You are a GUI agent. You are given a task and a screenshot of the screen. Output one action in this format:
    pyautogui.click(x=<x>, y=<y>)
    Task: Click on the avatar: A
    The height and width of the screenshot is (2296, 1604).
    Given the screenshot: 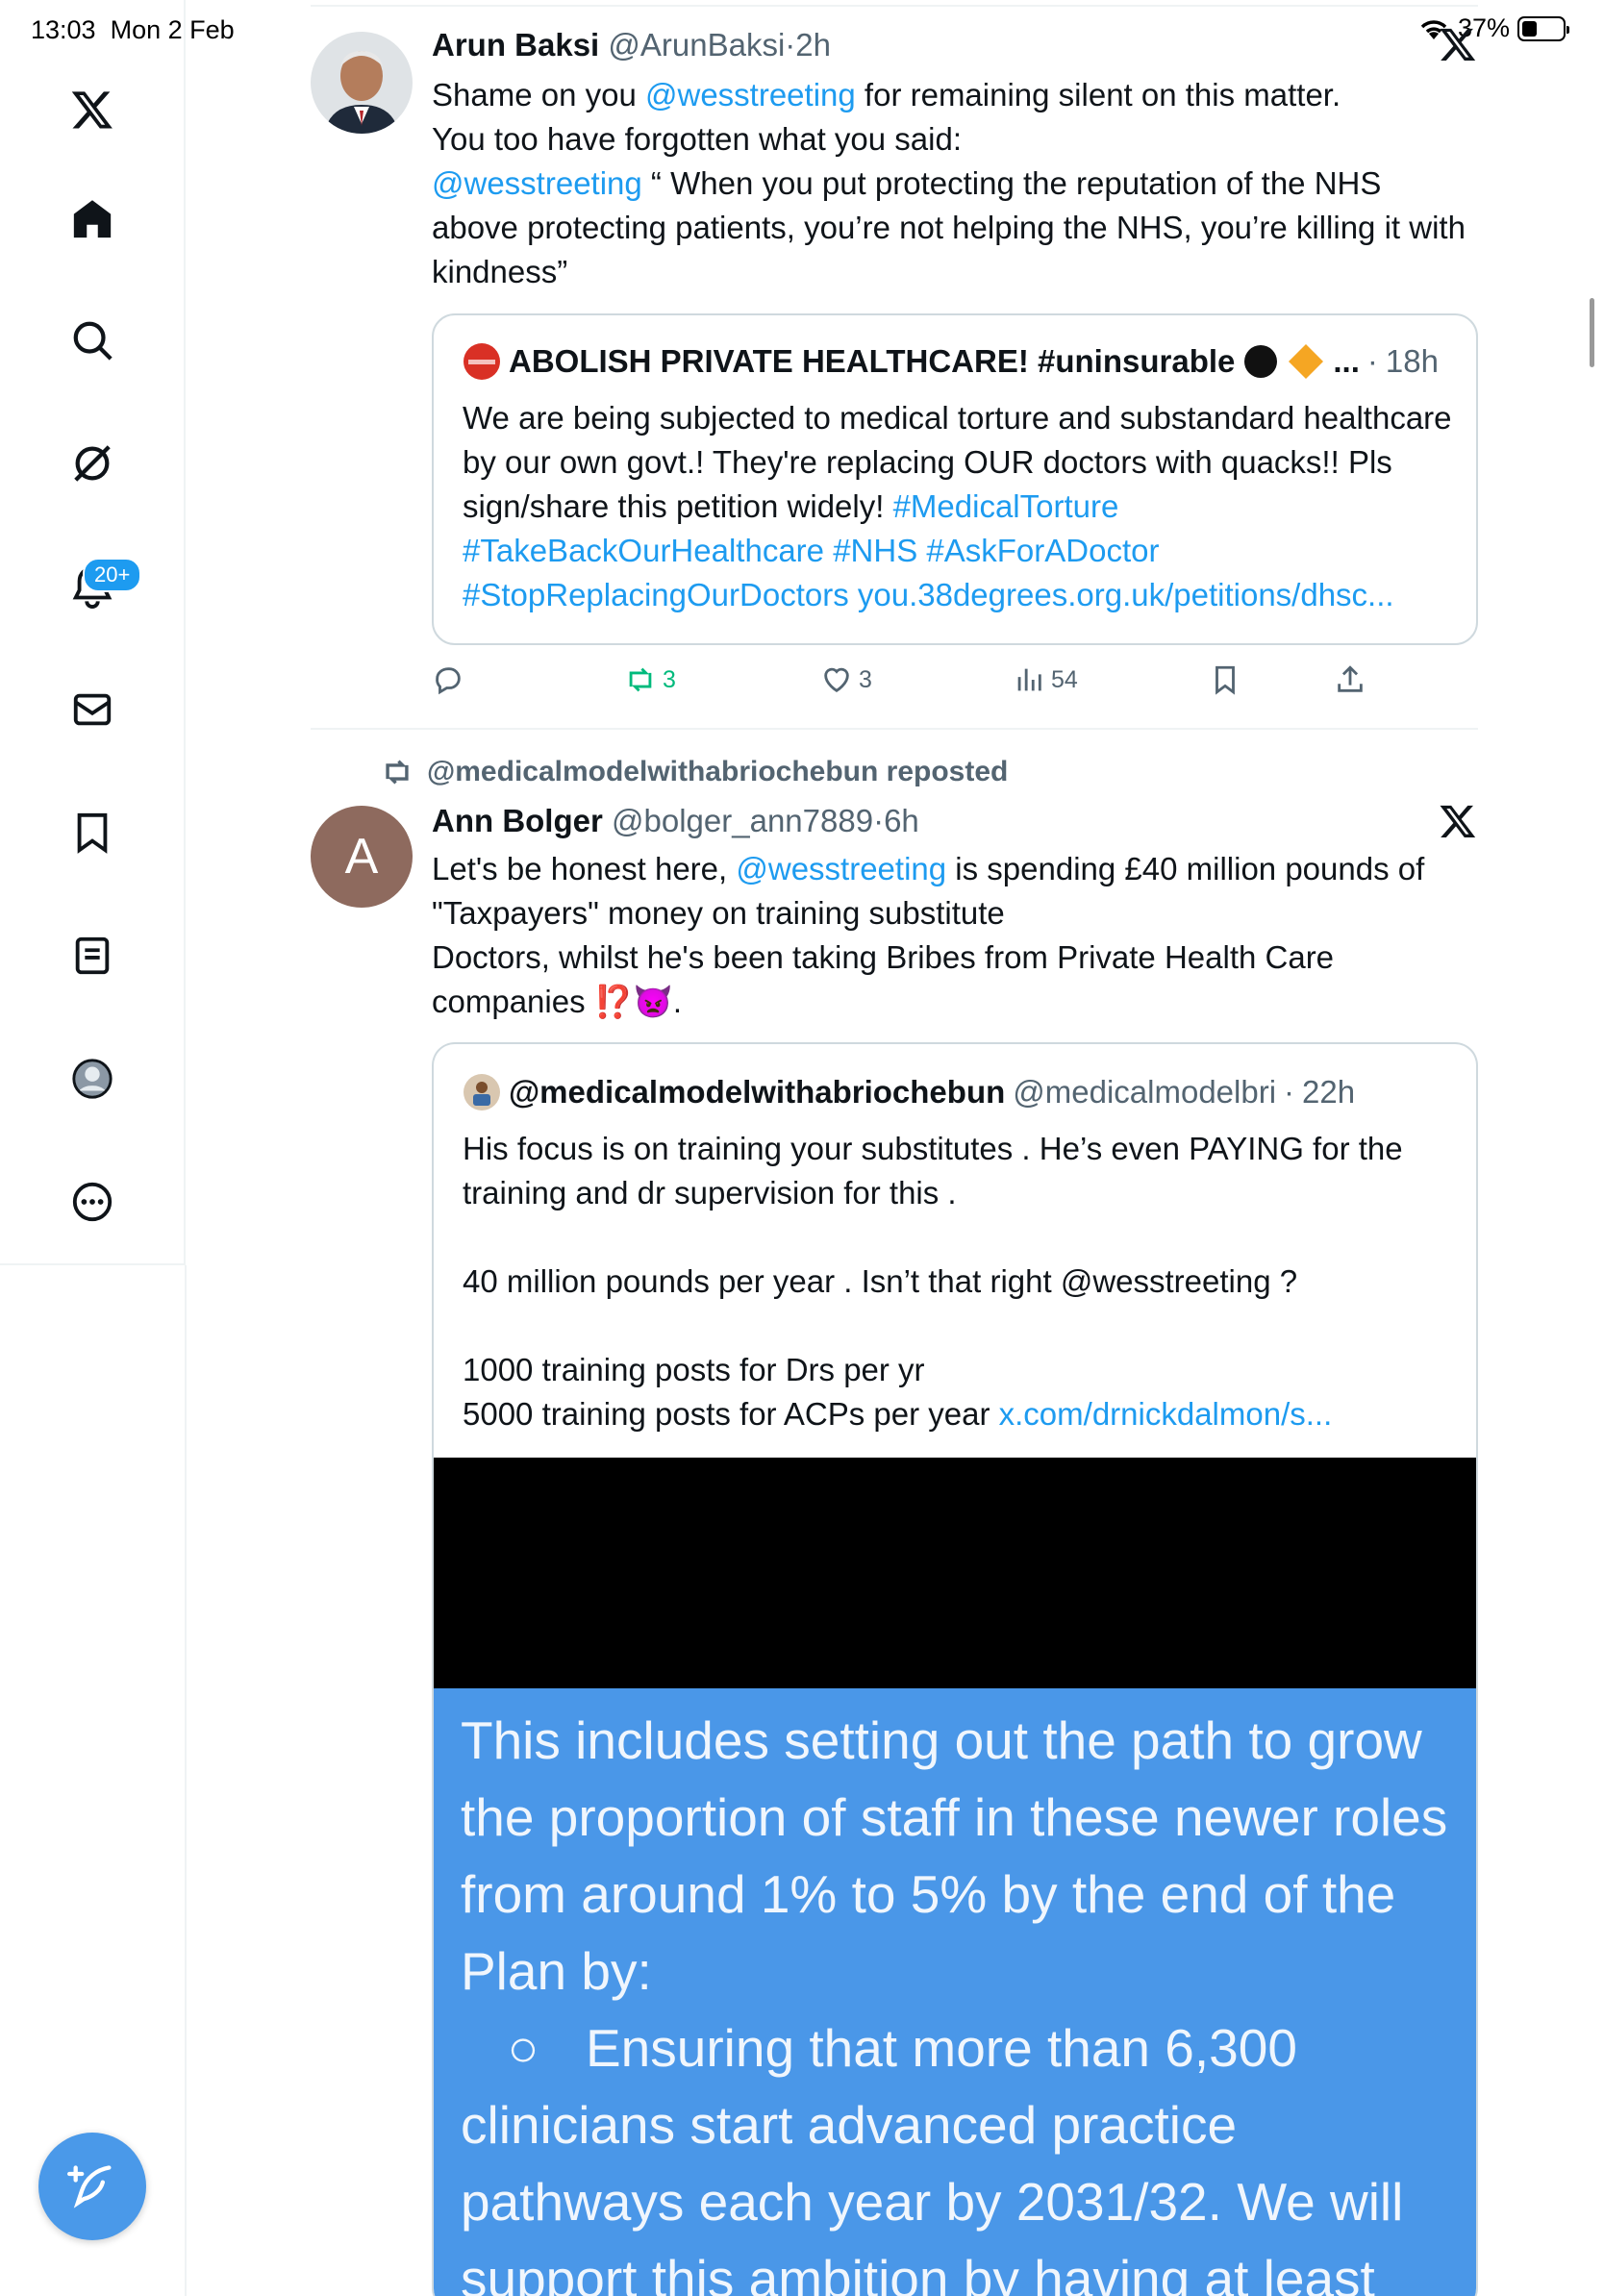 What is the action you would take?
    pyautogui.click(x=362, y=857)
    